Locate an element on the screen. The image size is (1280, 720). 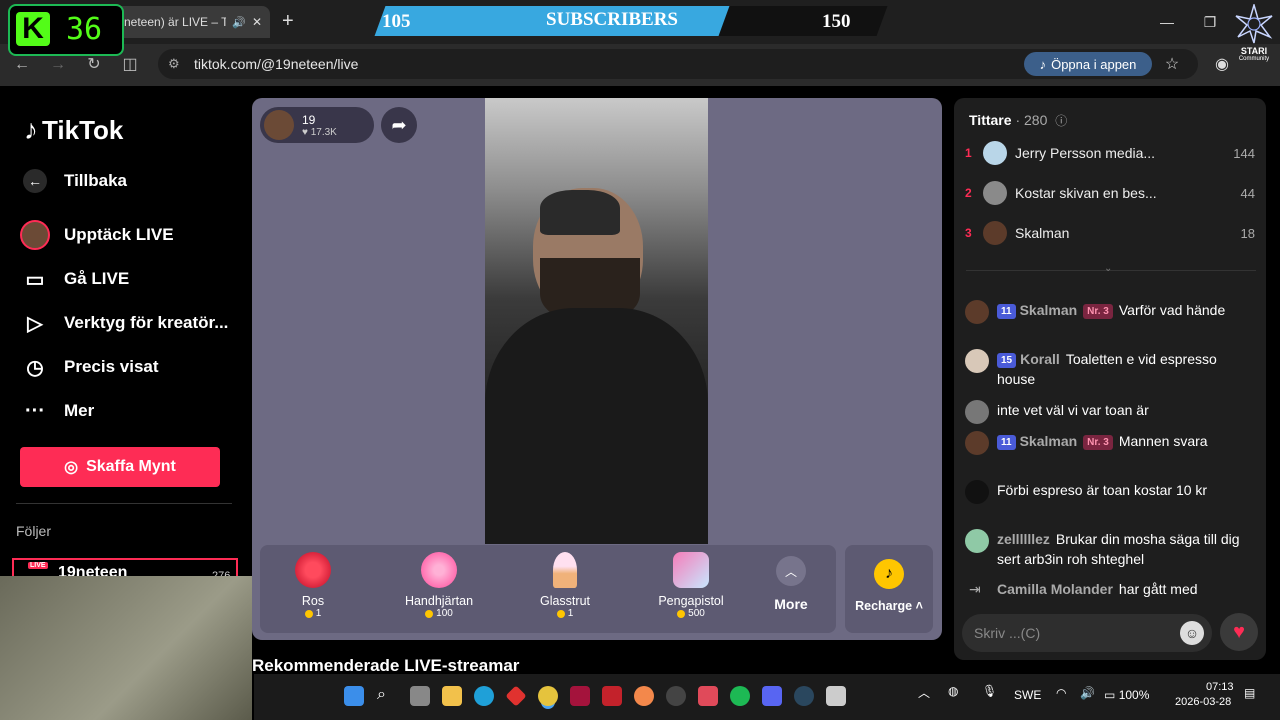
show-hidden-icons: ︿ is located at coordinates (924, 692).